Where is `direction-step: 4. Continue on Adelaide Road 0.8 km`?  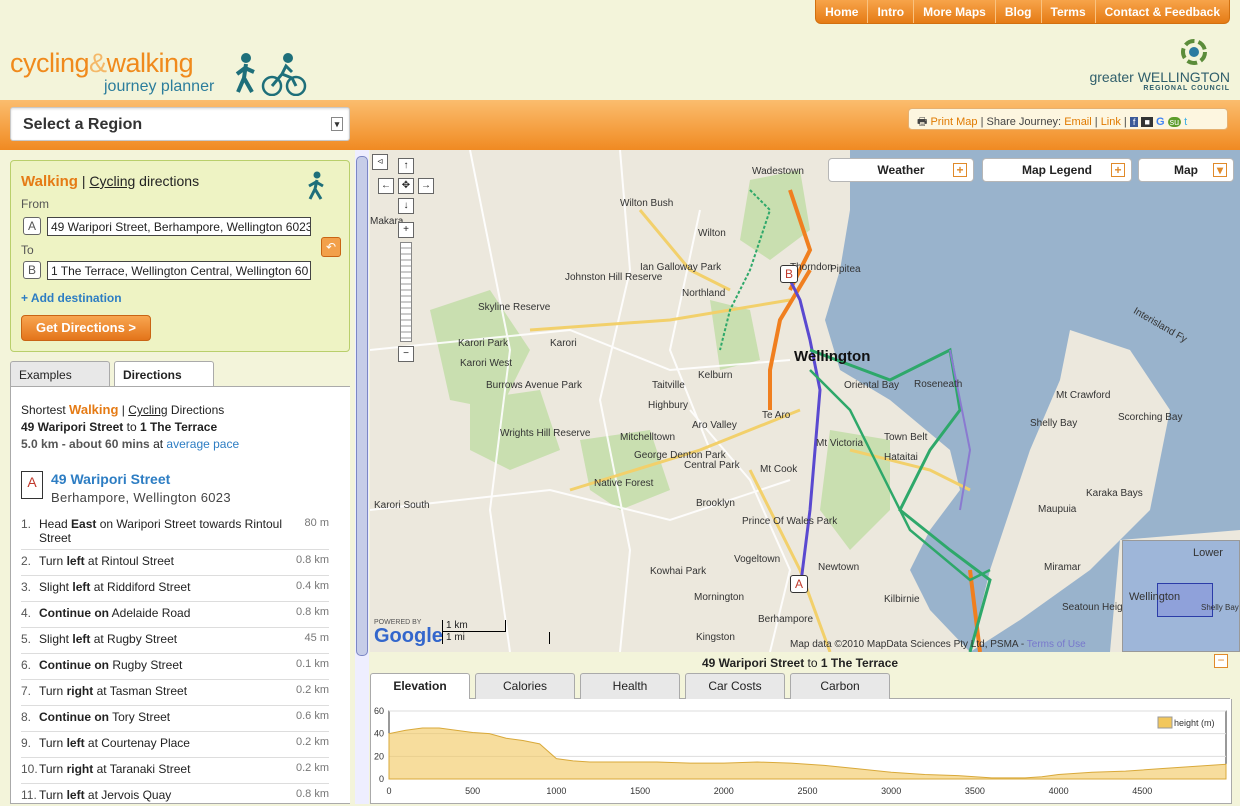
direction-step: 4. Continue on Adelaide Road 0.8 km is located at coordinates (175, 615).